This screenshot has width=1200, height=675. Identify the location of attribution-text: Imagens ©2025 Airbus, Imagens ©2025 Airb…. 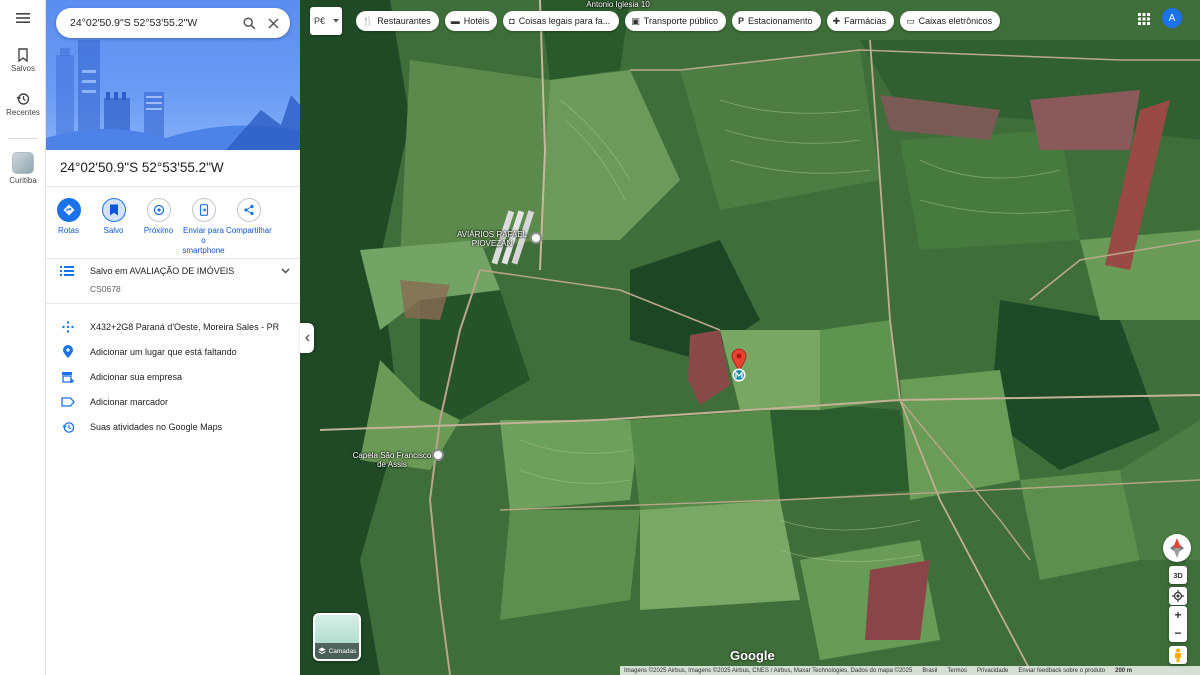
(768, 670).